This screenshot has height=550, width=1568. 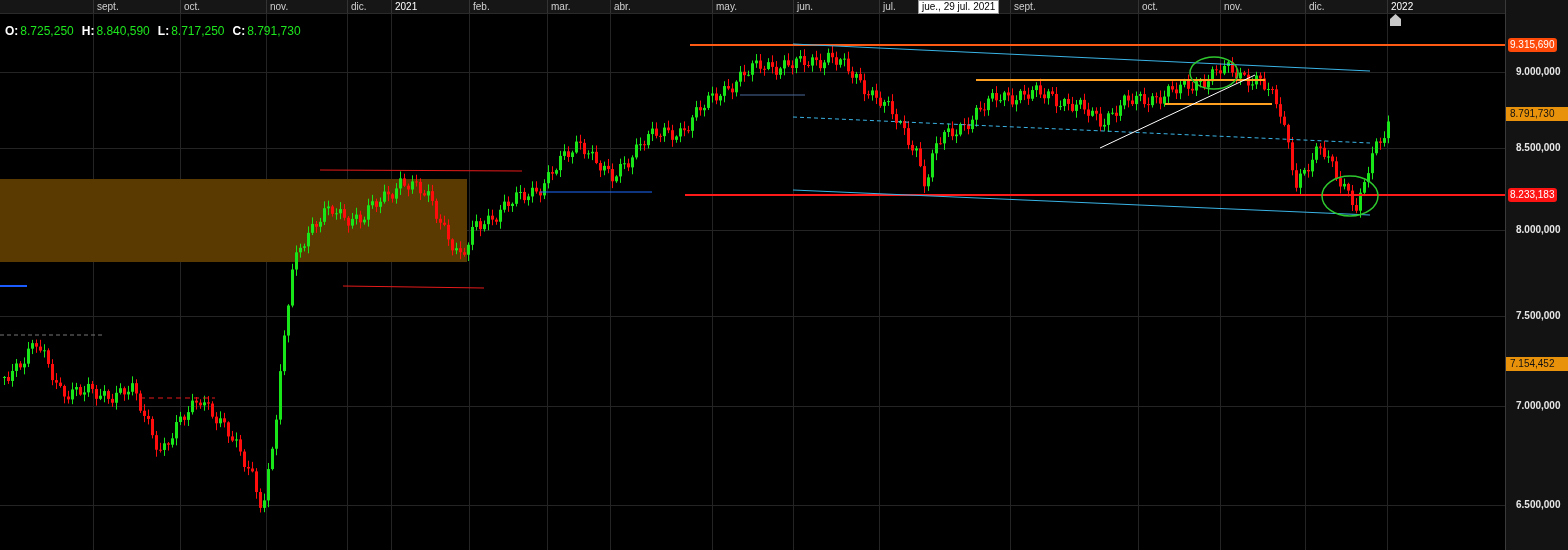 What do you see at coordinates (803, 6) in the screenshot?
I see `axis-label: jun.` at bounding box center [803, 6].